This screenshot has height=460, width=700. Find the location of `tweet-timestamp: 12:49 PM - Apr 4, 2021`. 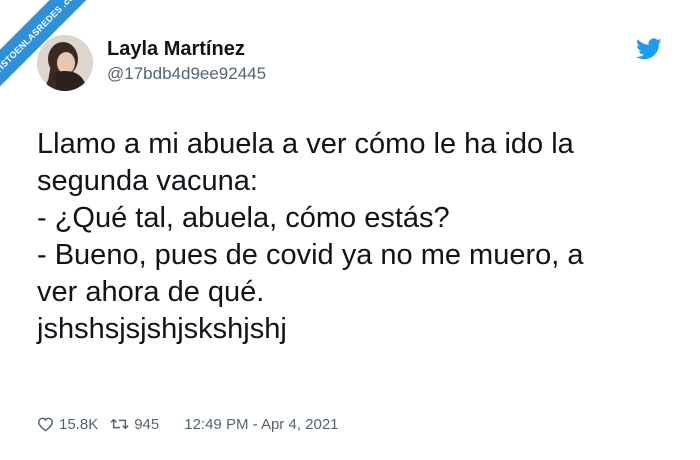

tweet-timestamp: 12:49 PM - Apr 4, 2021 is located at coordinates (261, 424).